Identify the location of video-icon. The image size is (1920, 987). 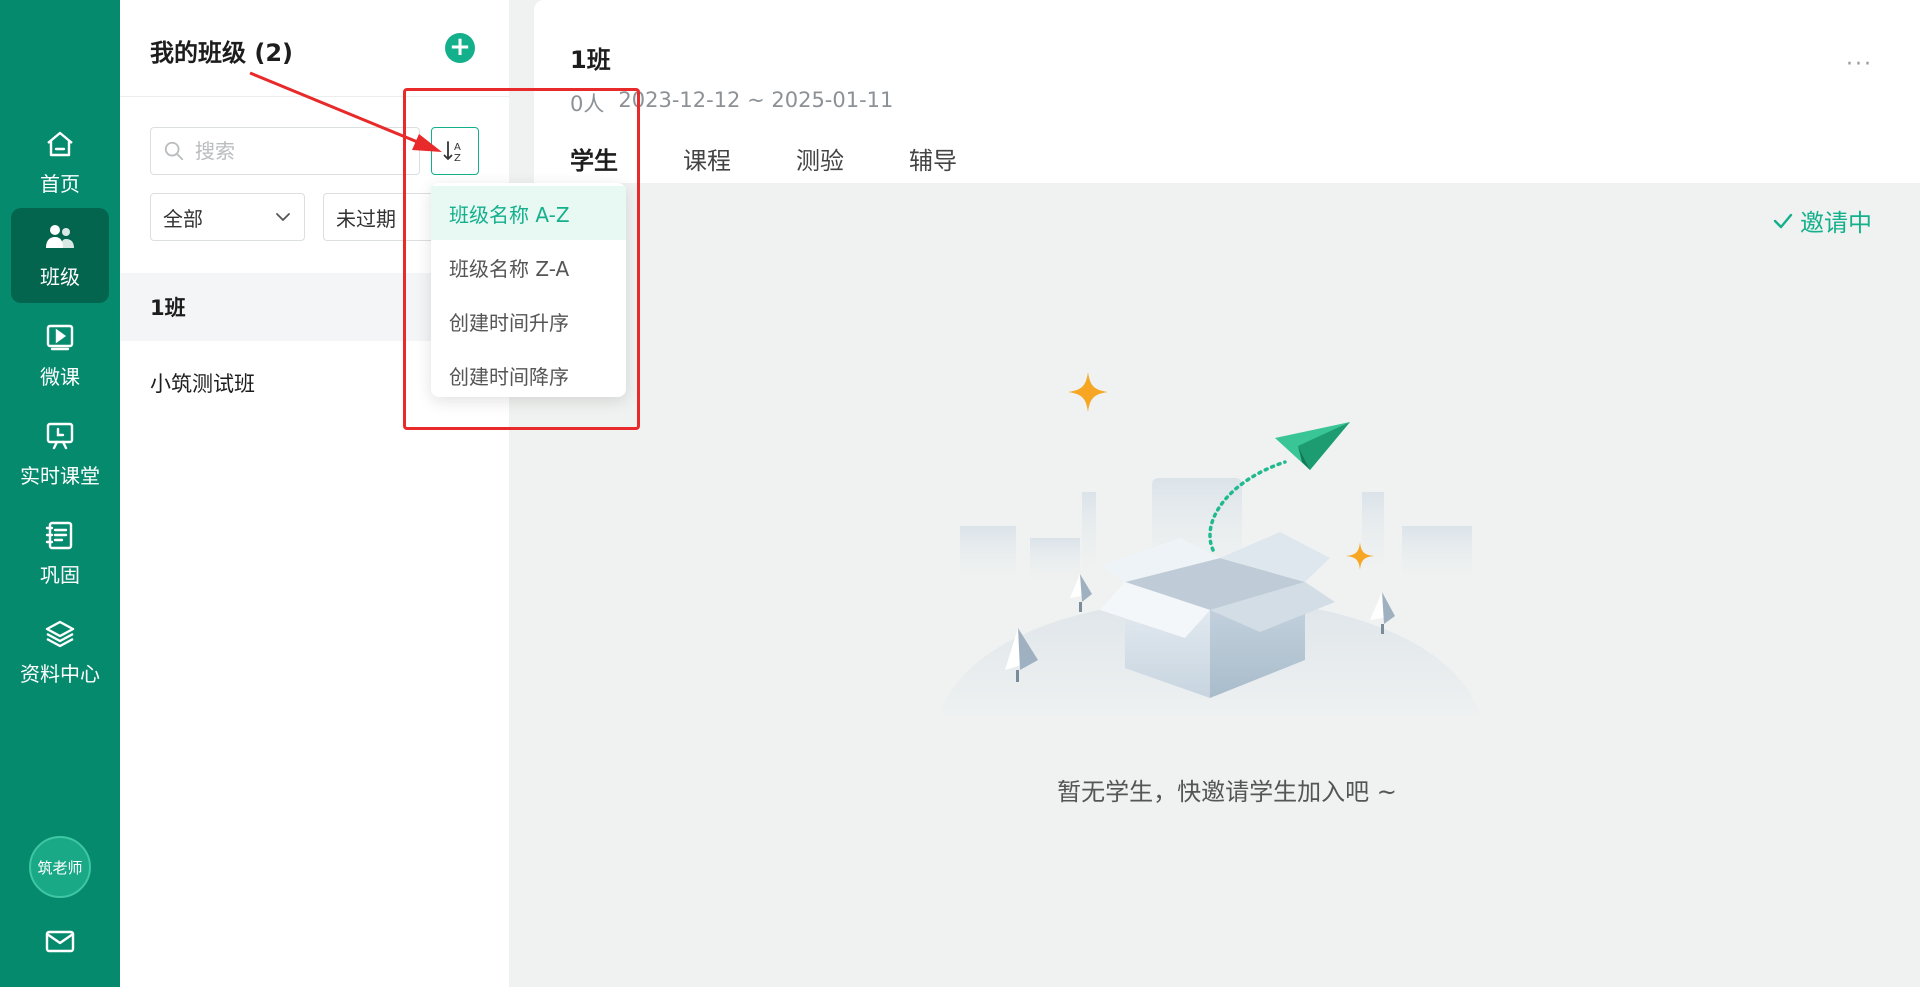
(60, 337).